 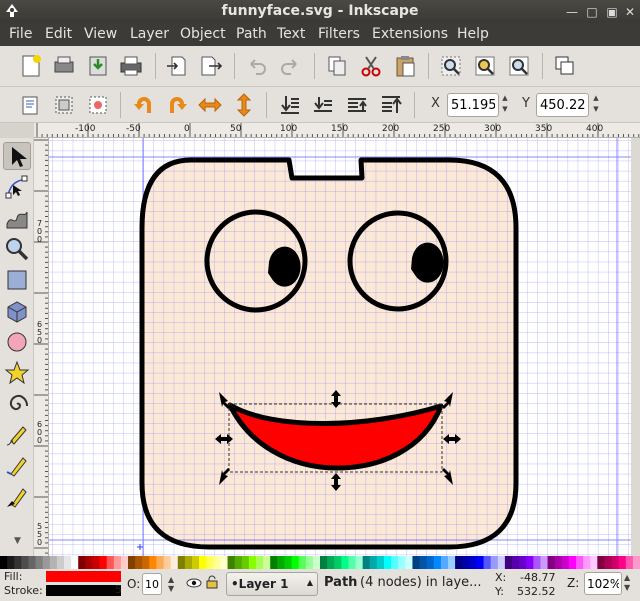 I want to click on opacity-stepper: ▲ ▼, so click(x=174, y=584).